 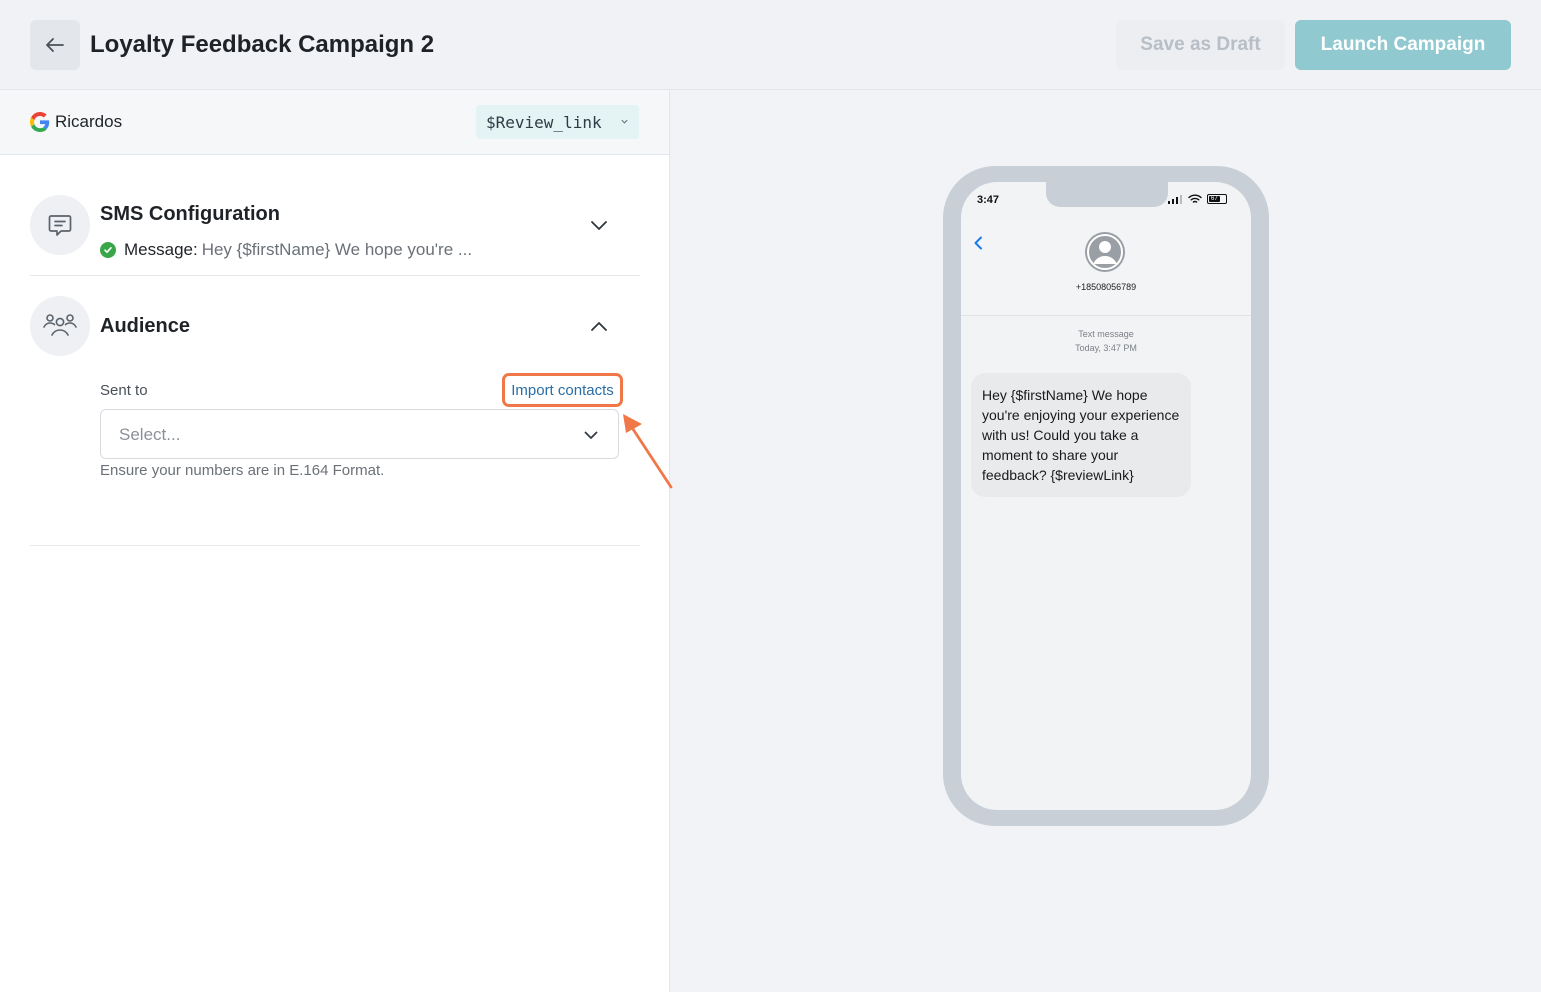 What do you see at coordinates (124, 390) in the screenshot?
I see `sent-to-label: Sent to` at bounding box center [124, 390].